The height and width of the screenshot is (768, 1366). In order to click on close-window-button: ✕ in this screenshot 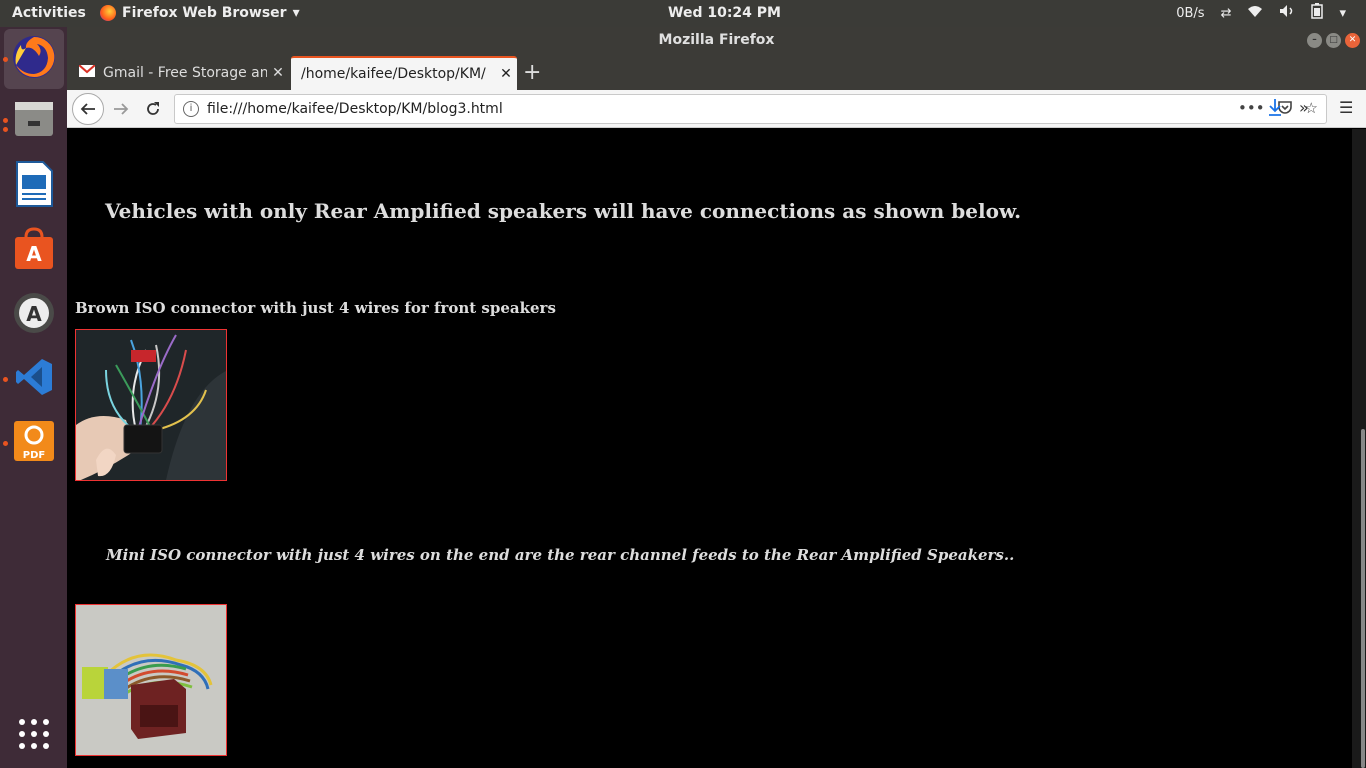, I will do `click(1352, 40)`.